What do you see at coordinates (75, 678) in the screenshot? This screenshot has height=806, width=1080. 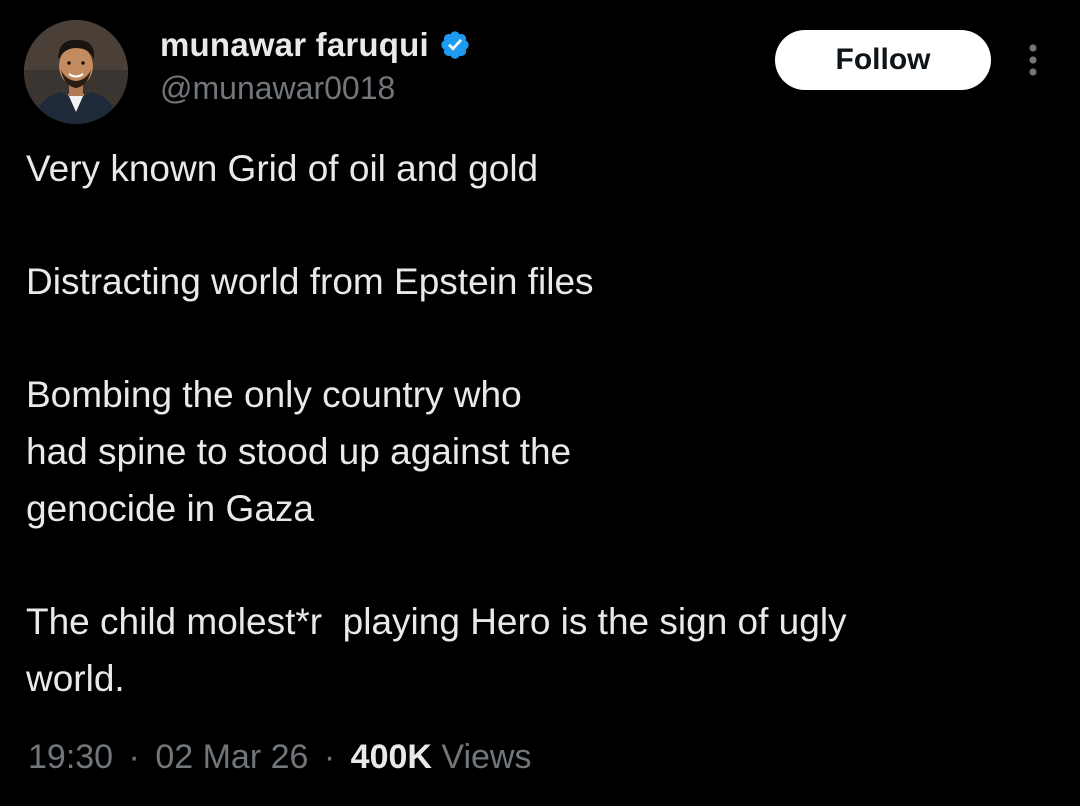 I see `tweet-line: world.` at bounding box center [75, 678].